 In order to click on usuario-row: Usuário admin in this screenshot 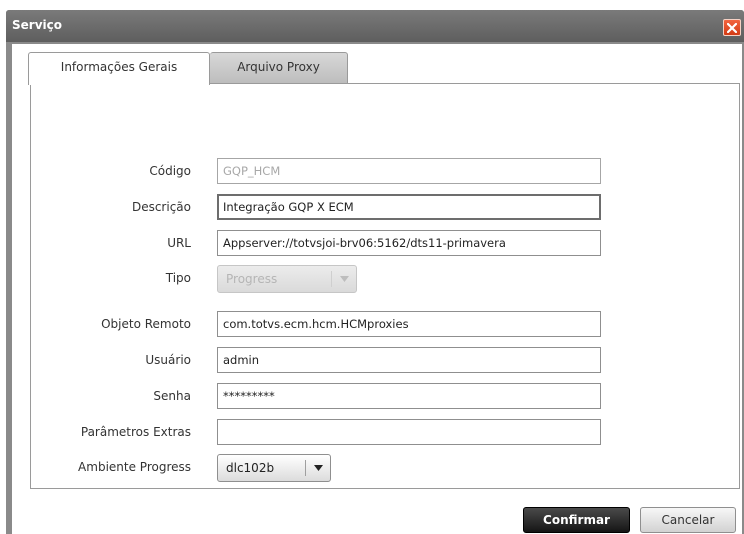, I will do `click(381, 361)`.